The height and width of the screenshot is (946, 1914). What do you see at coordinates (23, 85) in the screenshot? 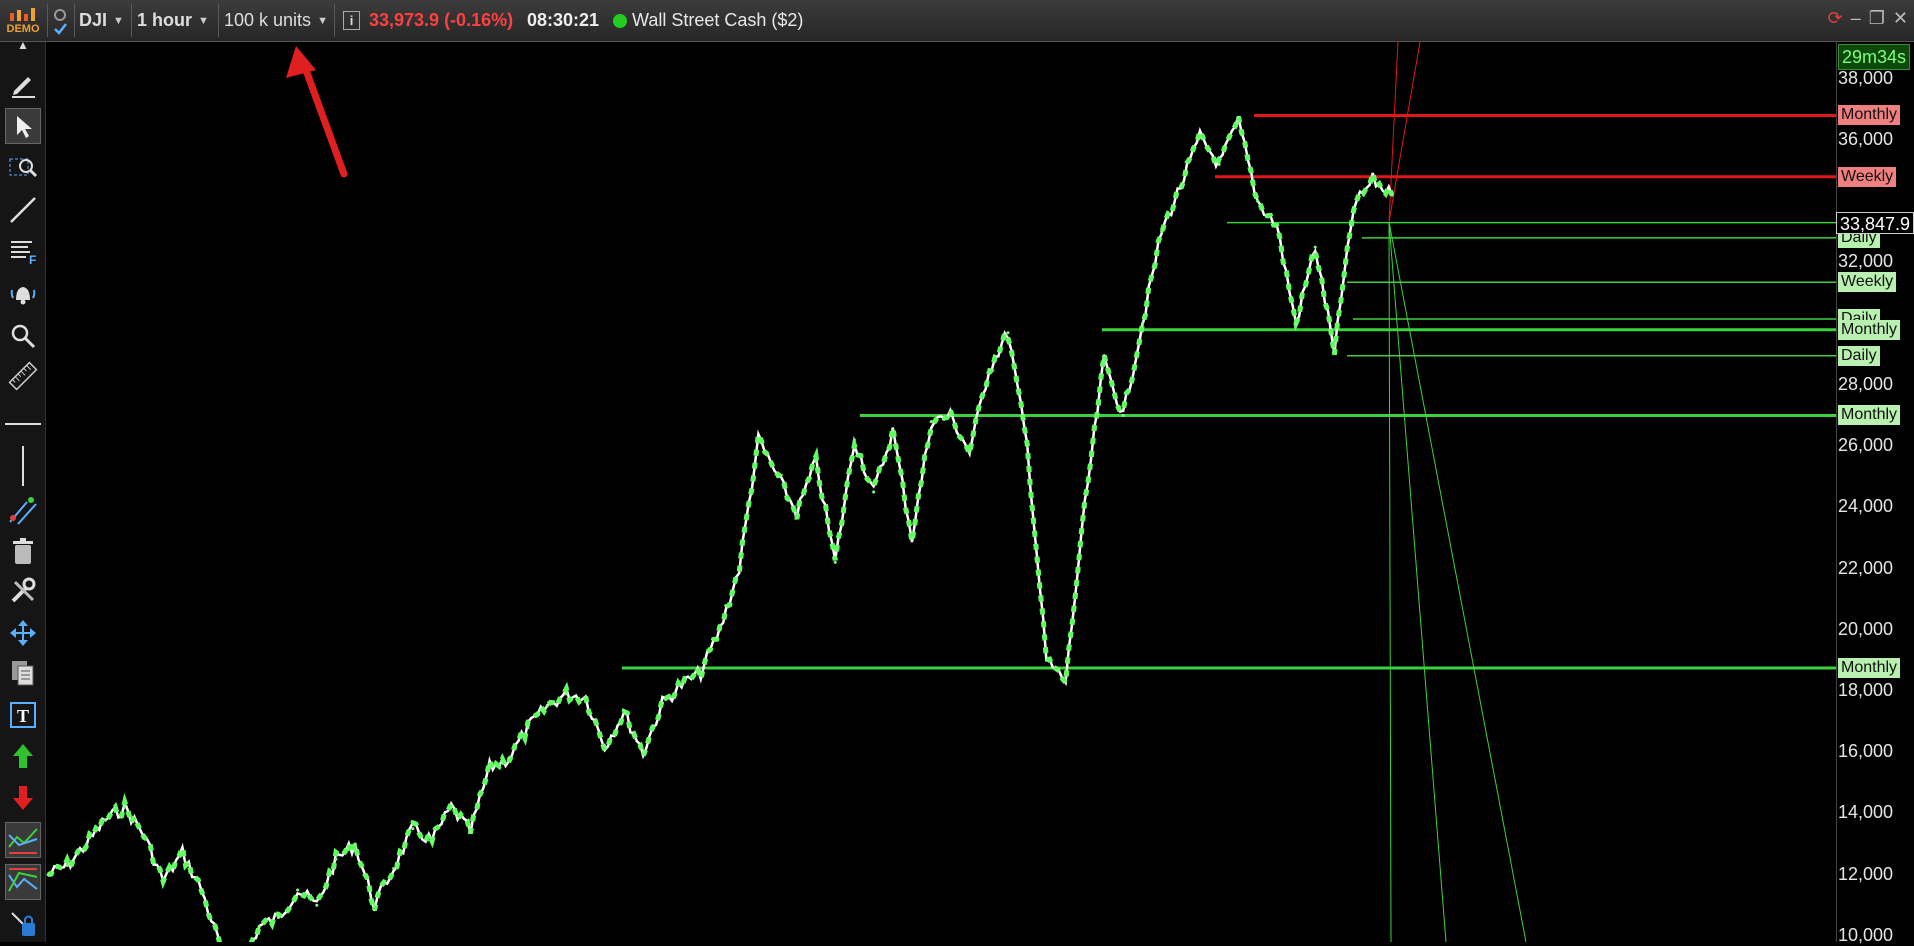
I see `pencil-icon` at bounding box center [23, 85].